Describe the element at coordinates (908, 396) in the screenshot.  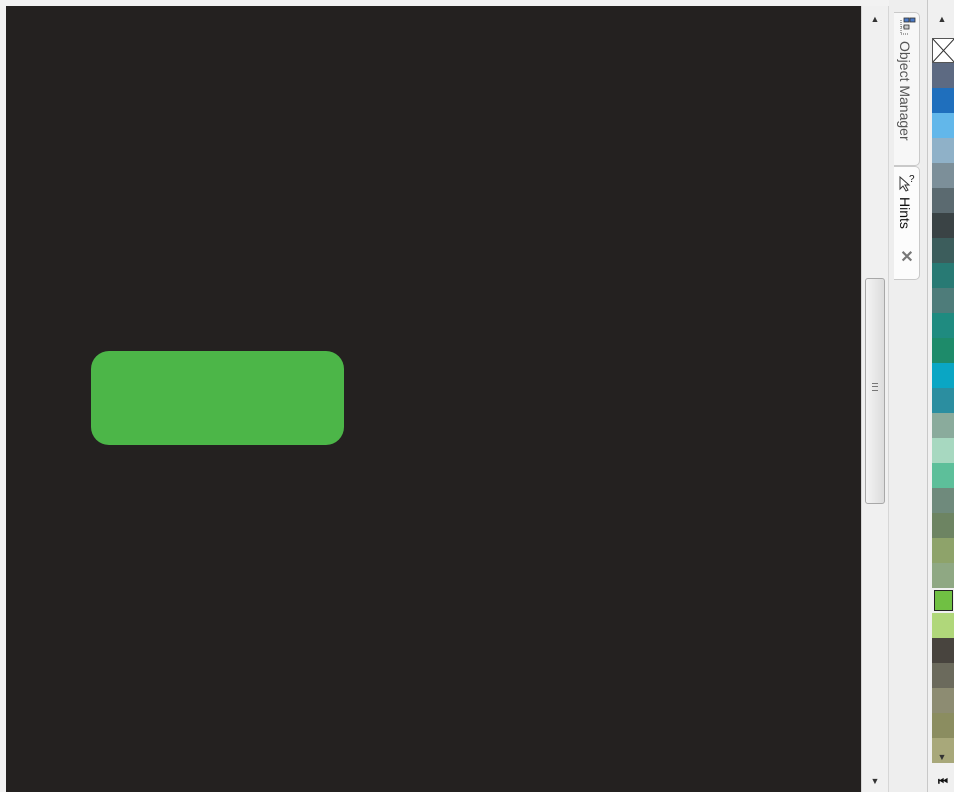
I see `docker-tabs: Object Manager ? Hints ✕` at that location.